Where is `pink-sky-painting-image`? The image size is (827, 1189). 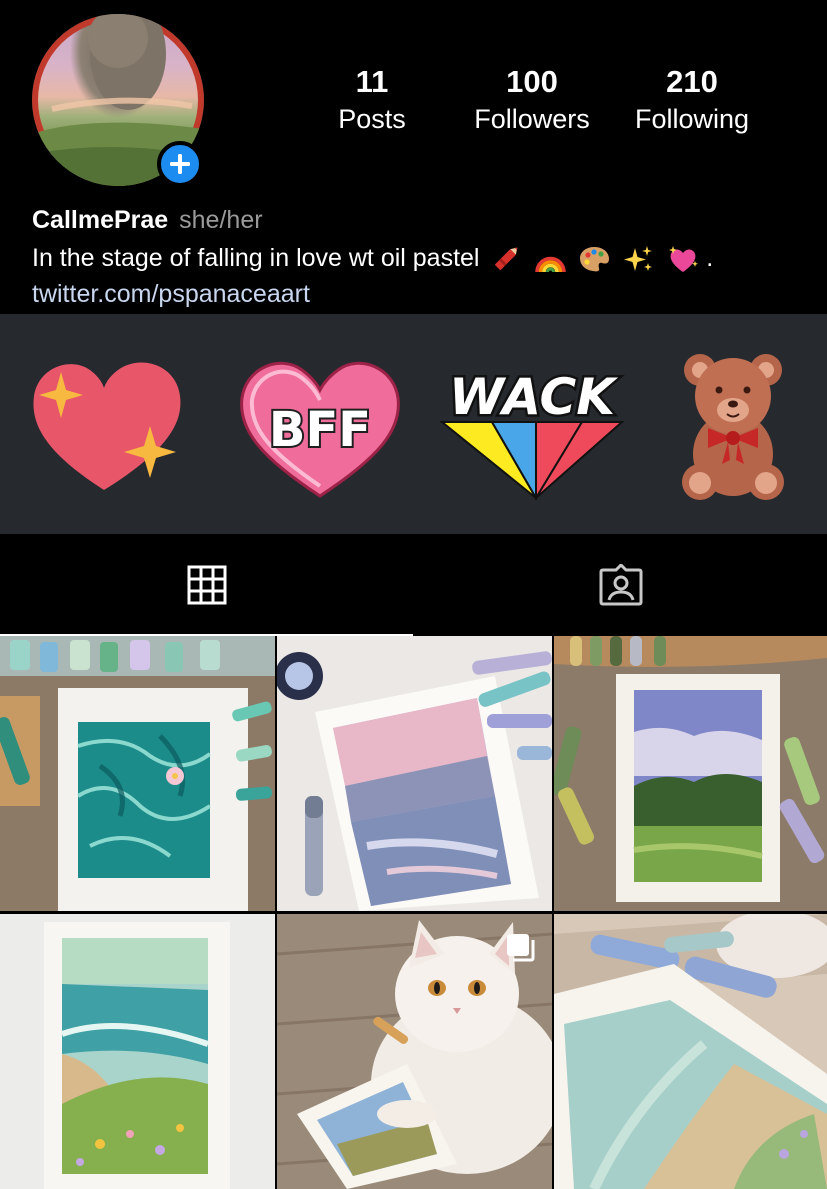 pink-sky-painting-image is located at coordinates (414, 773).